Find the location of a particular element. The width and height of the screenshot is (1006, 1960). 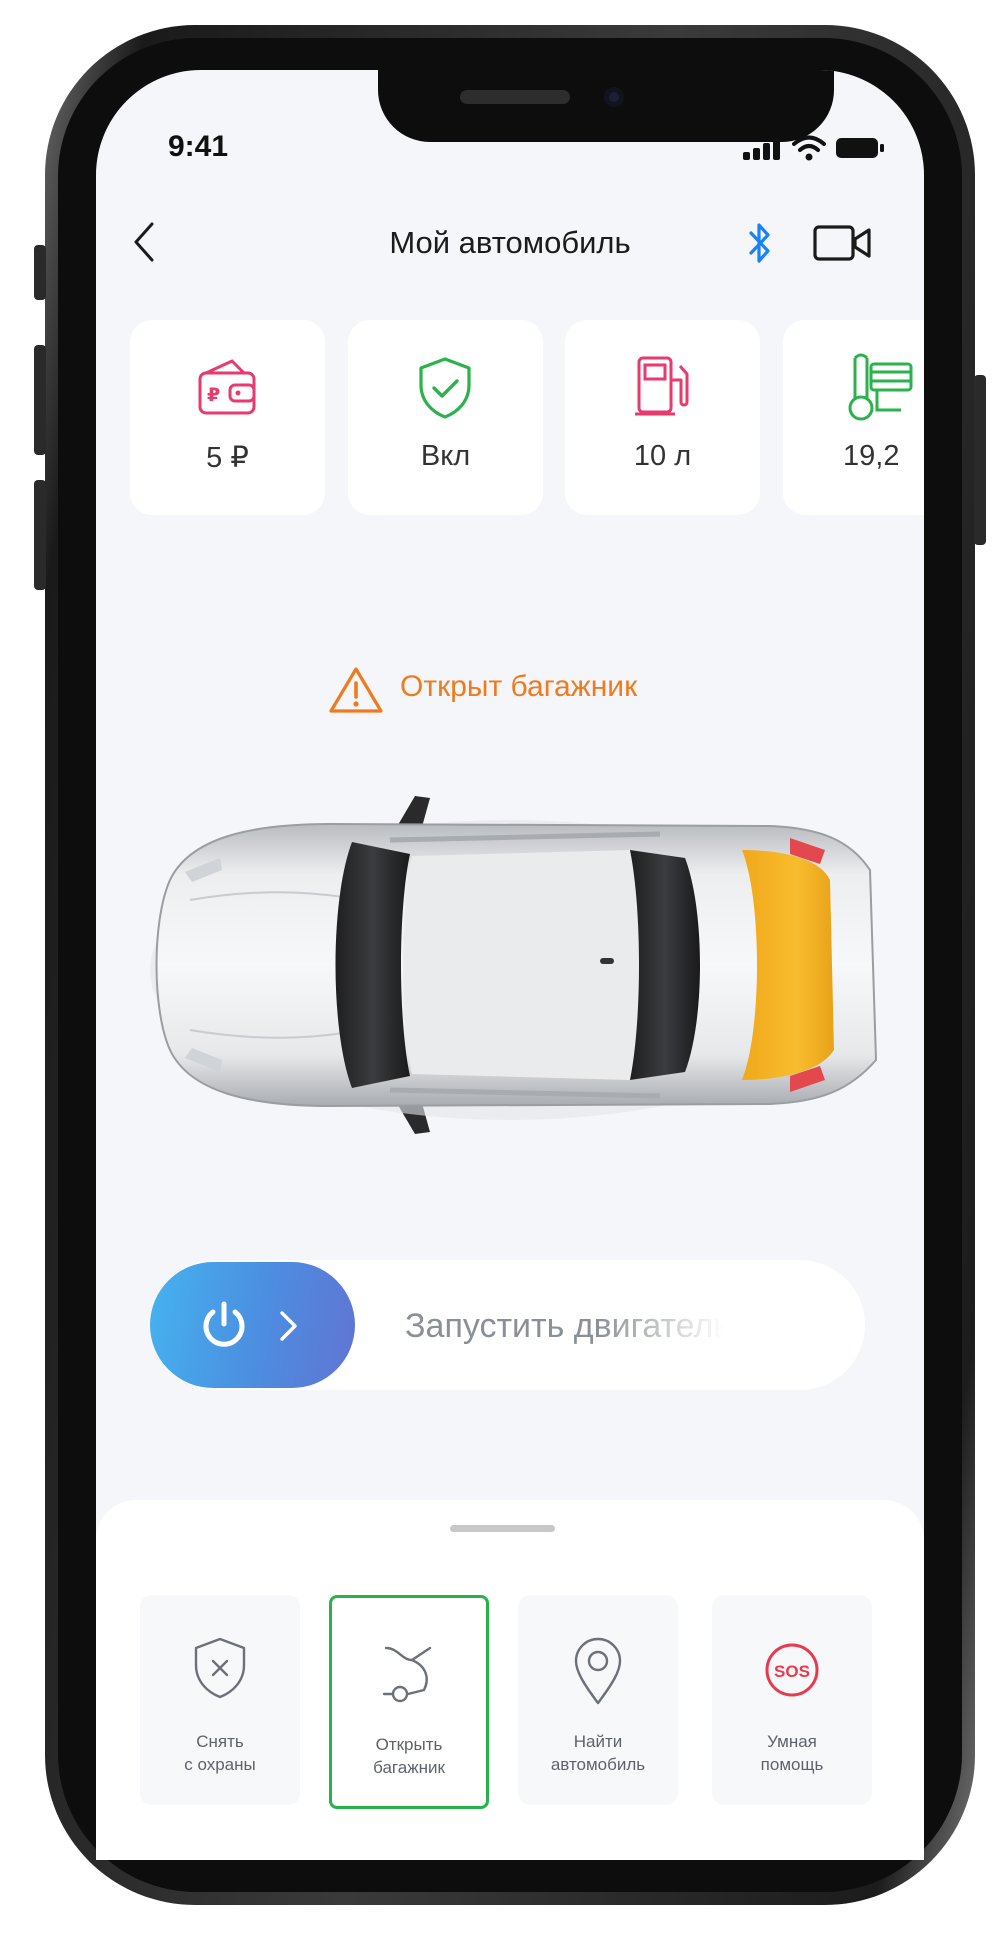

smart-help-label-line1: Умная is located at coordinates (792, 1741).